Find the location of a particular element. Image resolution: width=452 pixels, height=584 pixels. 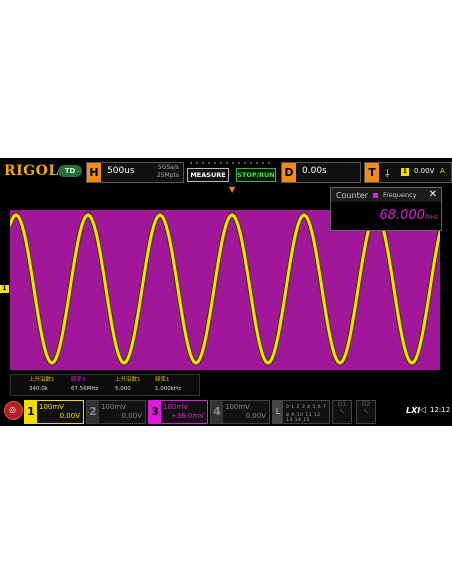

generator-2-box: G2 ∿ is located at coordinates (366, 412).